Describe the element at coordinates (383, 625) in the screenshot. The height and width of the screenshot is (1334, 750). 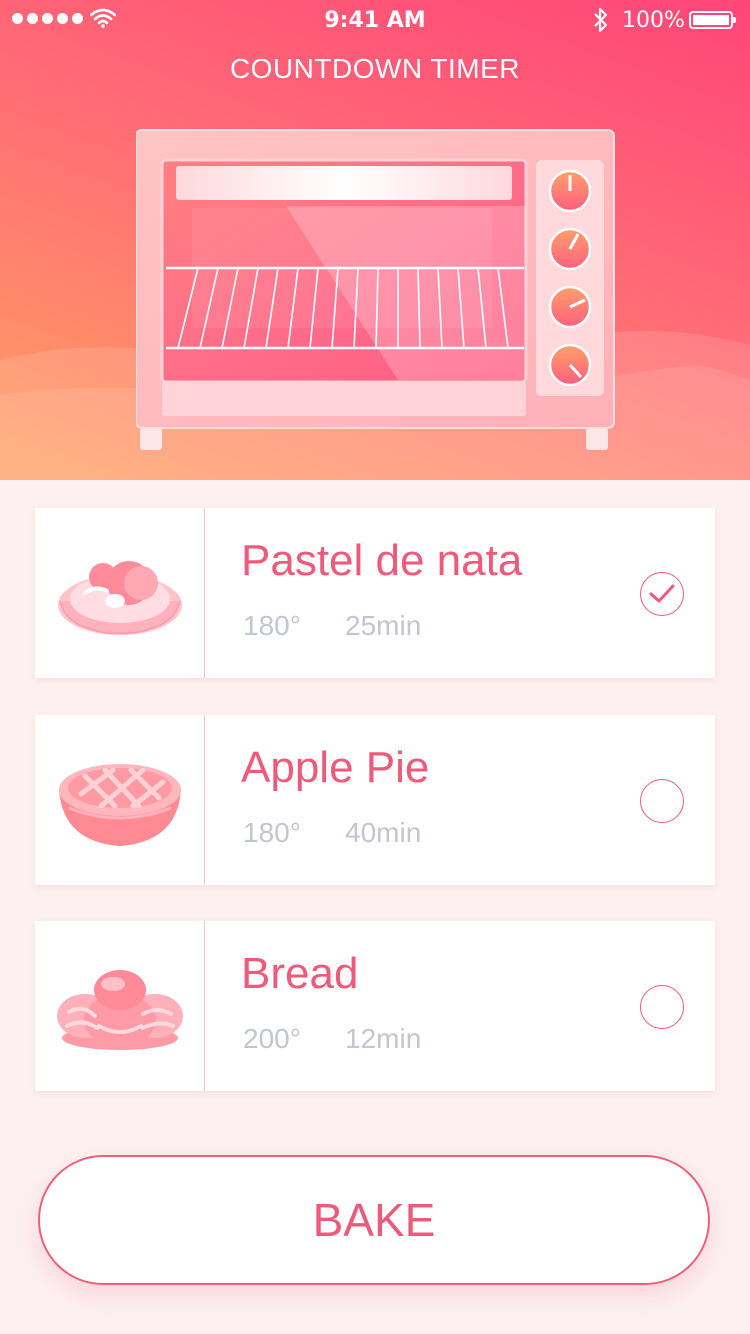
I see `recipe-duration: 25min` at that location.